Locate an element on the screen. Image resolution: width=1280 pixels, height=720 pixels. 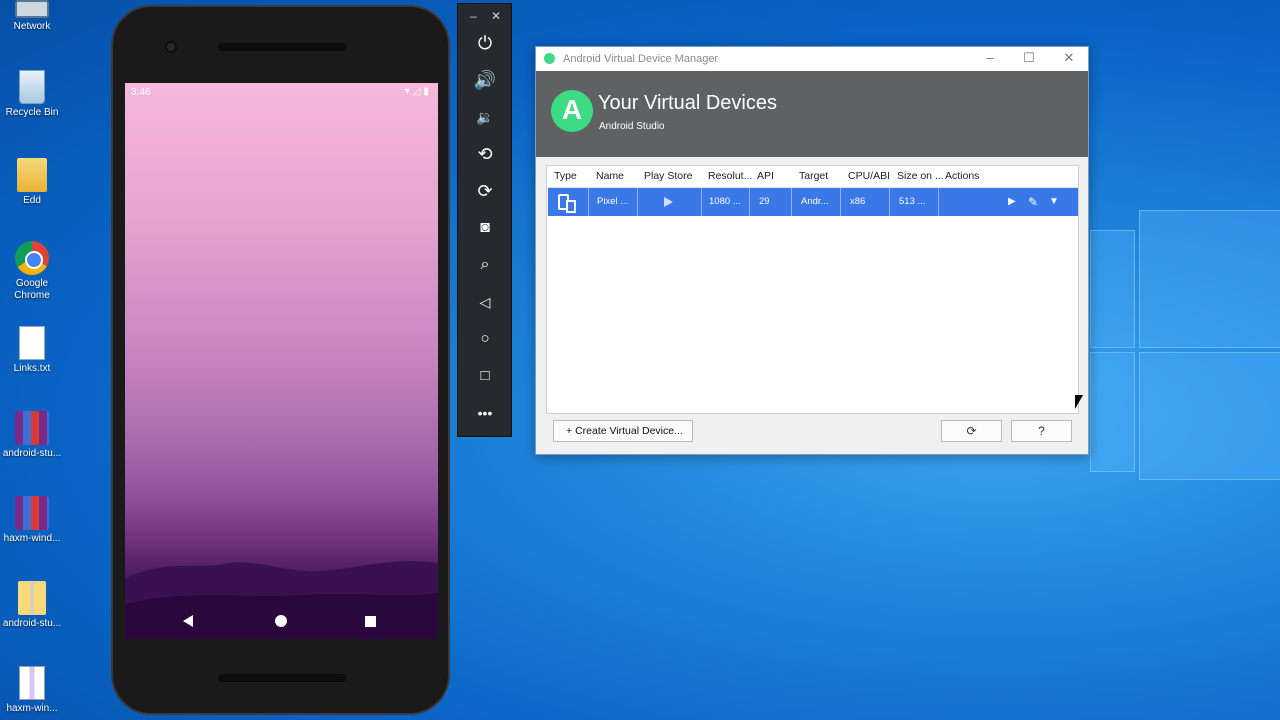
desktop-icon-network: Network is located at coordinates (32, 16).